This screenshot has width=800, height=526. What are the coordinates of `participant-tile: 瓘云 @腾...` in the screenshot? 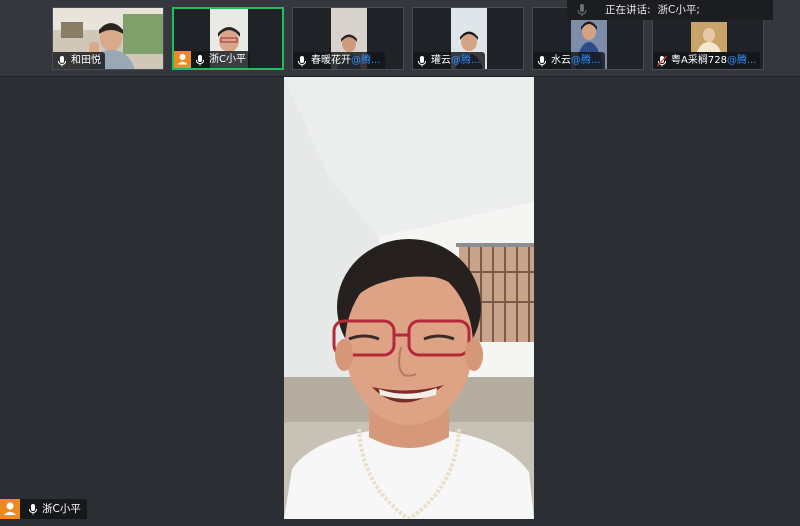 It's located at (468, 38).